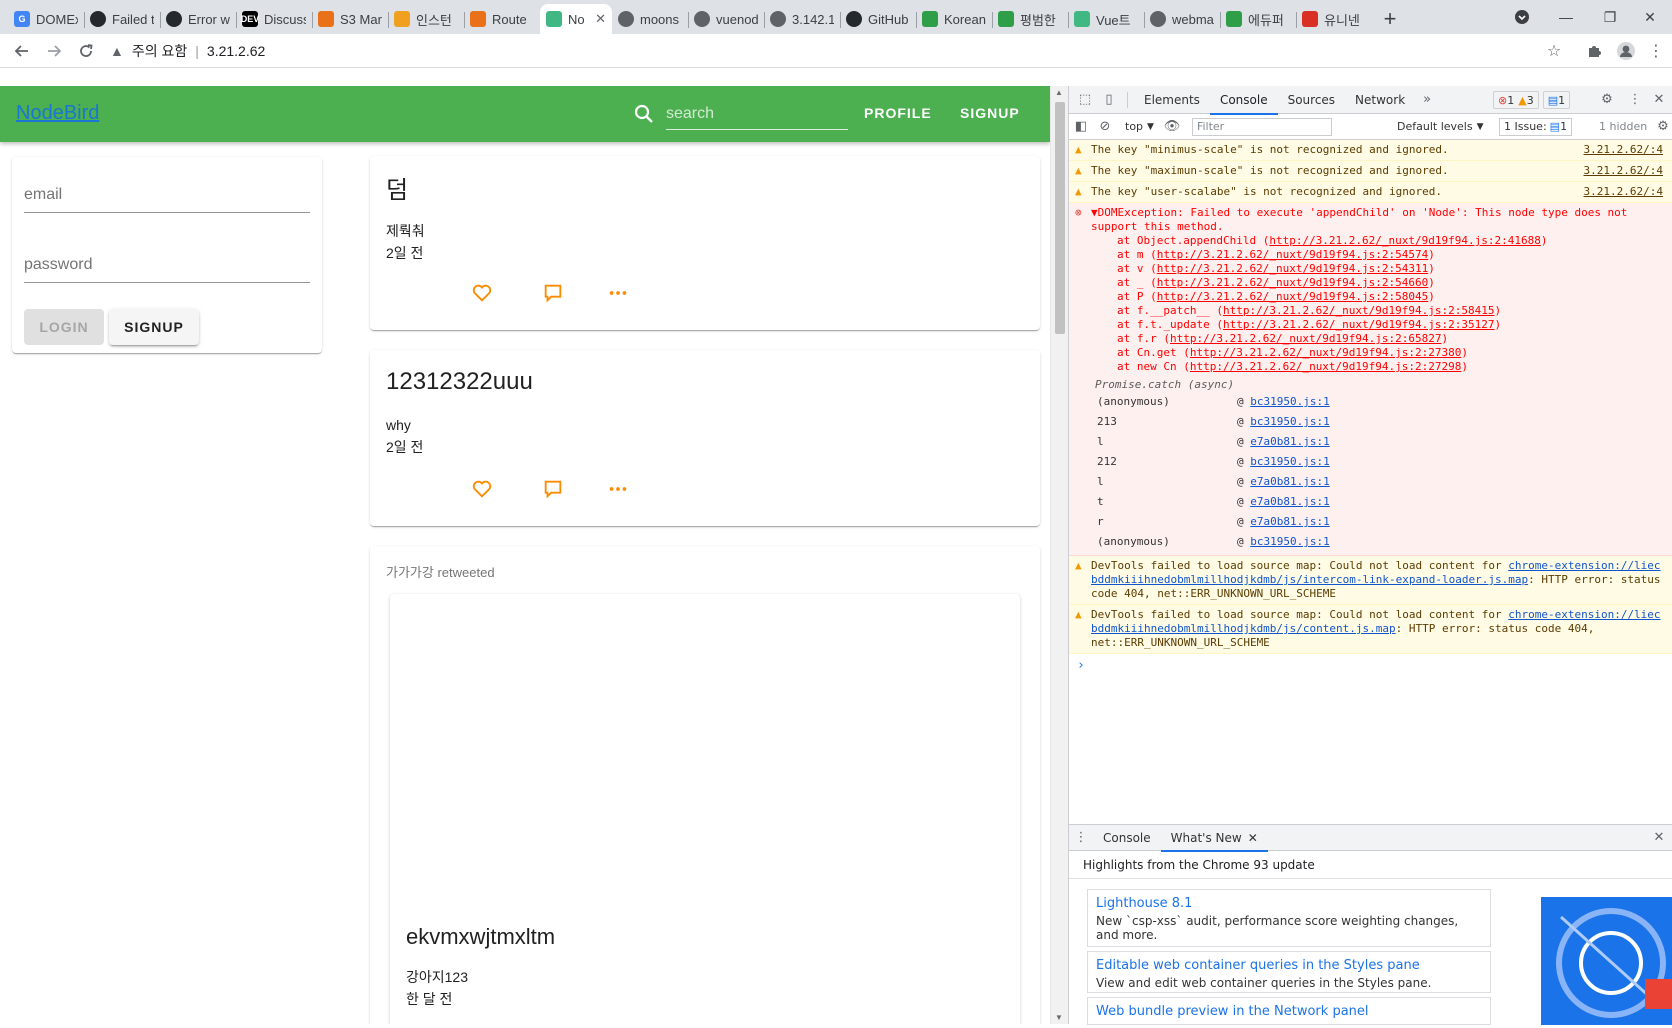  Describe the element at coordinates (1659, 100) in the screenshot. I see `close-devtools-icon: ✕` at that location.